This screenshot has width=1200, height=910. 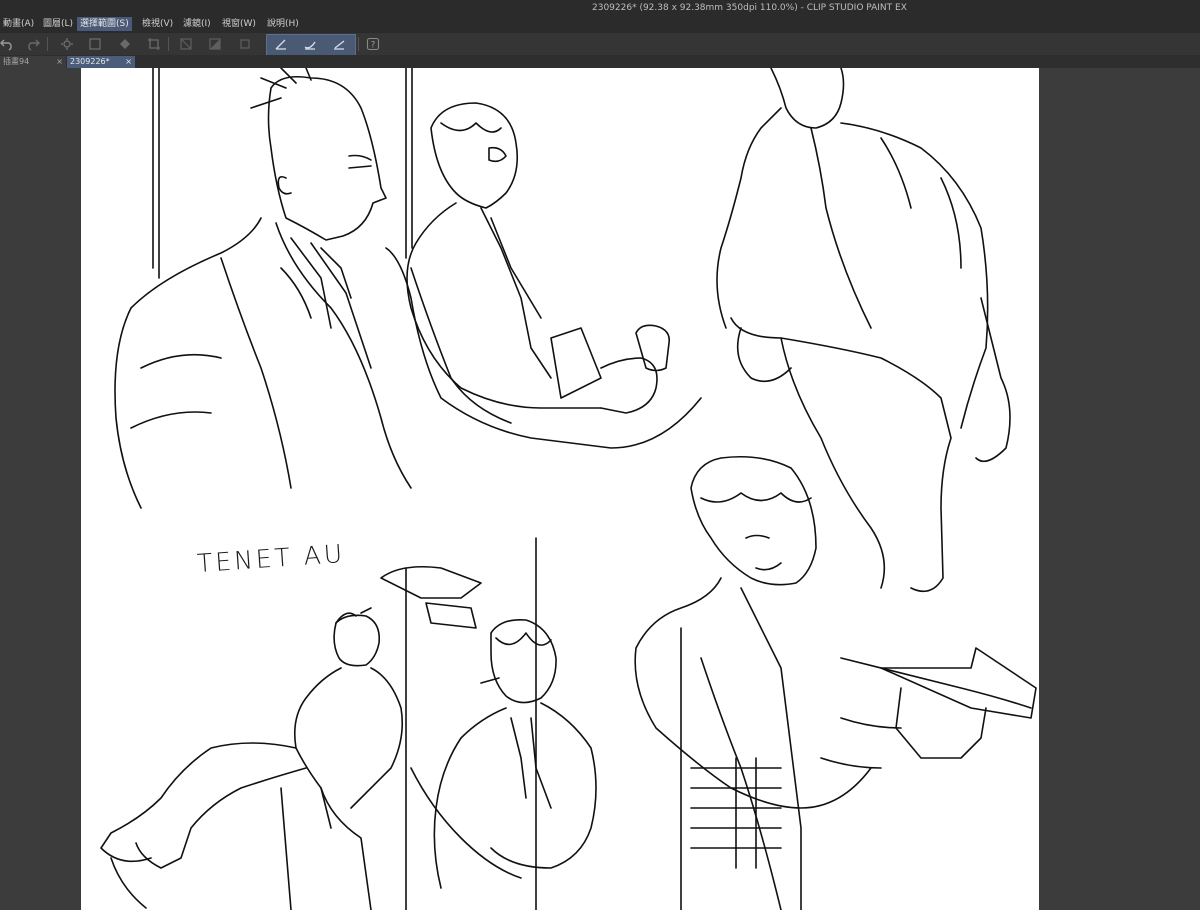 I want to click on menu-layer: 圖層(L), so click(x=58, y=24).